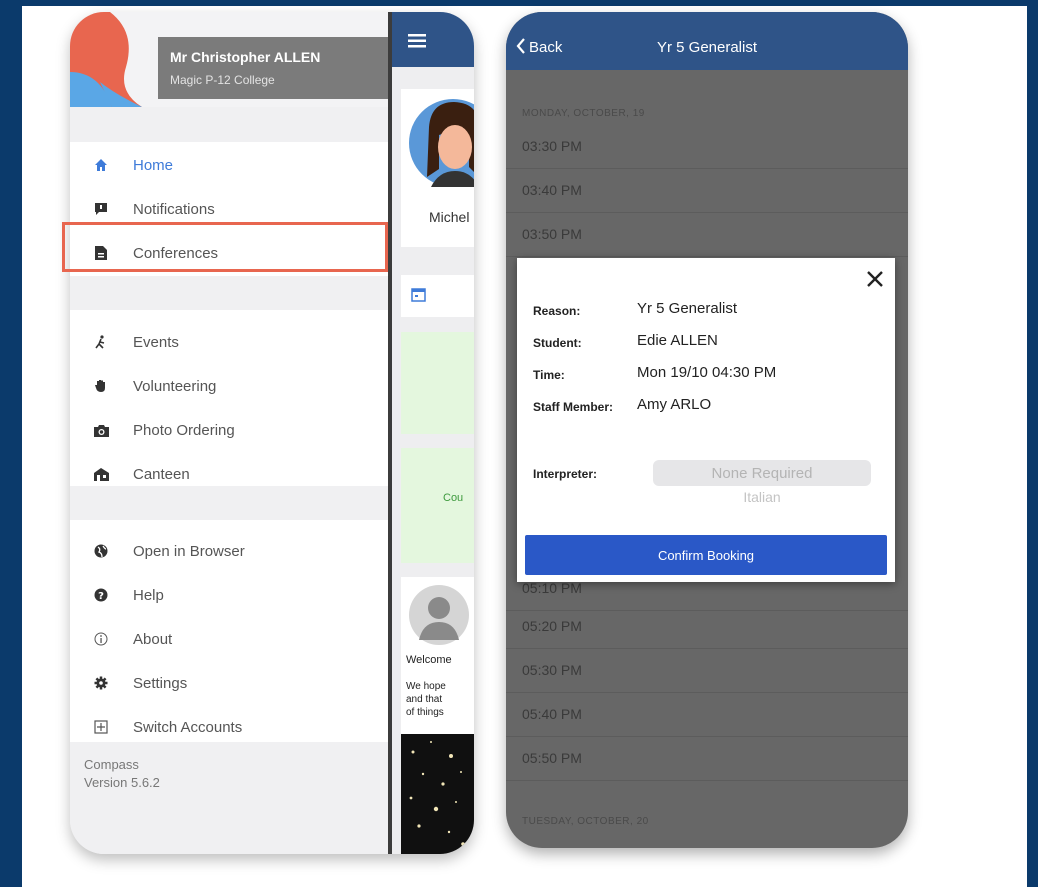  I want to click on booking-topbar: Back Yr 5 Generalist, so click(707, 41).